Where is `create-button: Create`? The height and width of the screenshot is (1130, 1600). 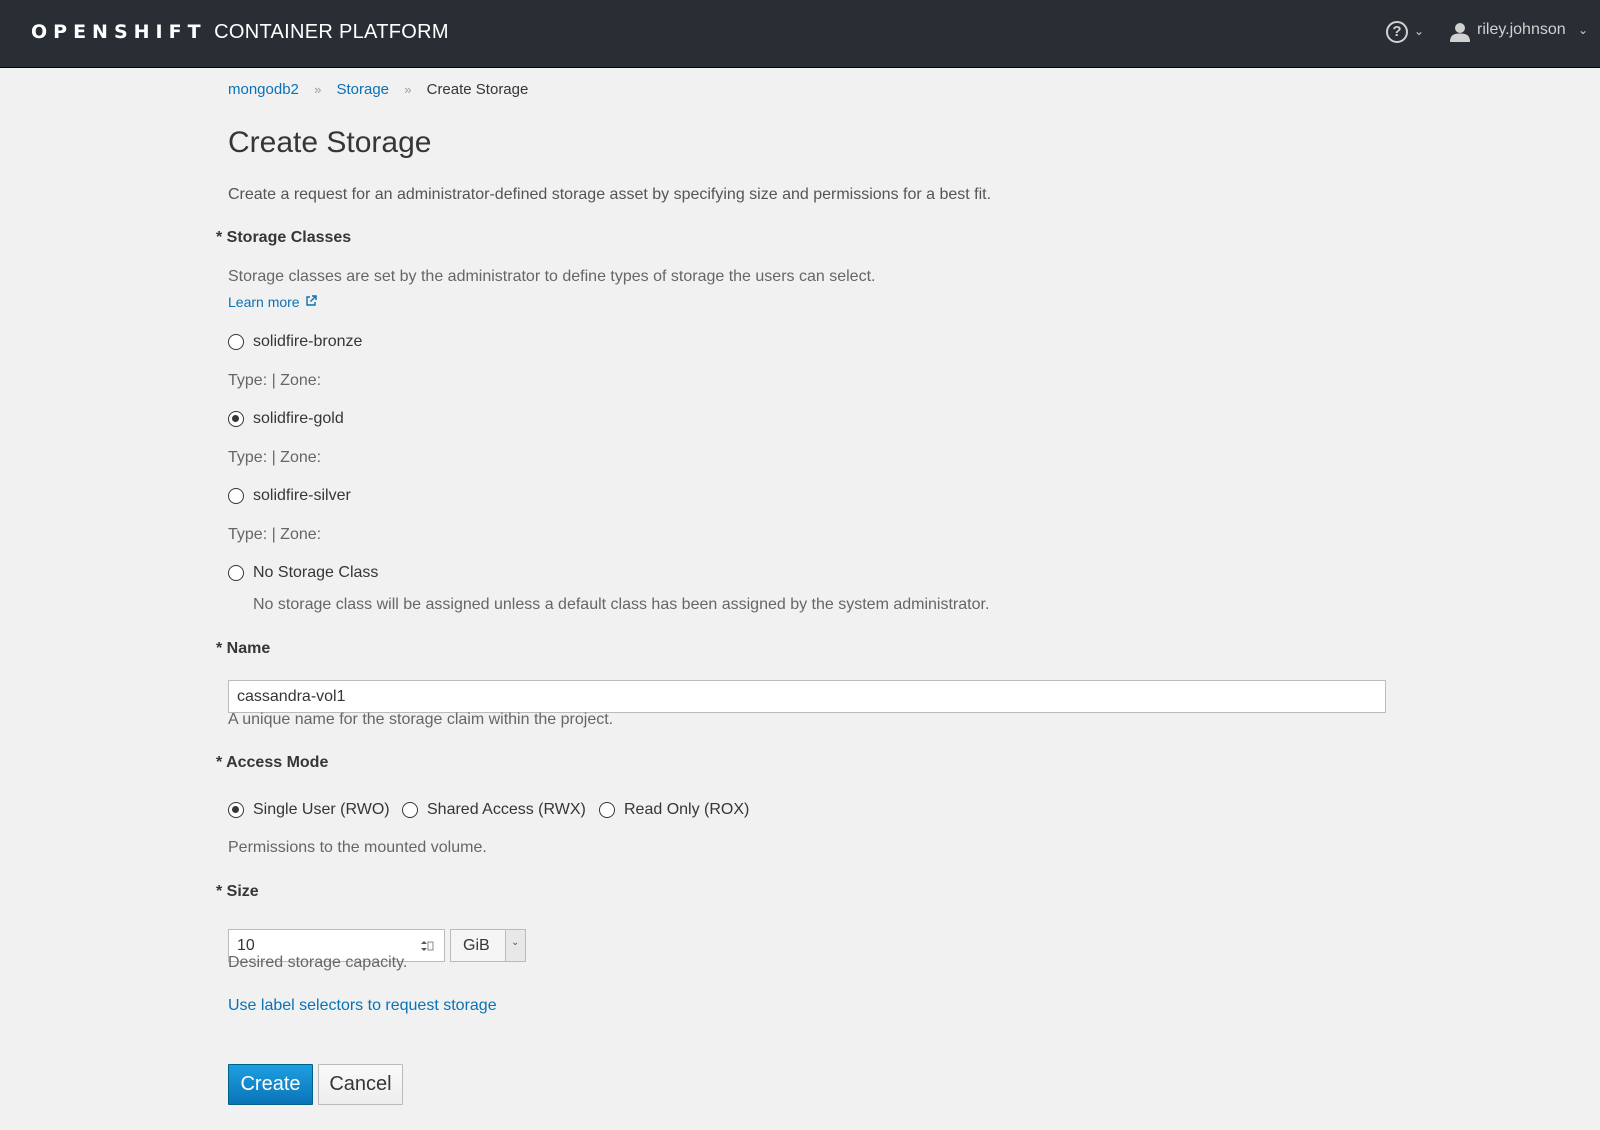 create-button: Create is located at coordinates (270, 1084).